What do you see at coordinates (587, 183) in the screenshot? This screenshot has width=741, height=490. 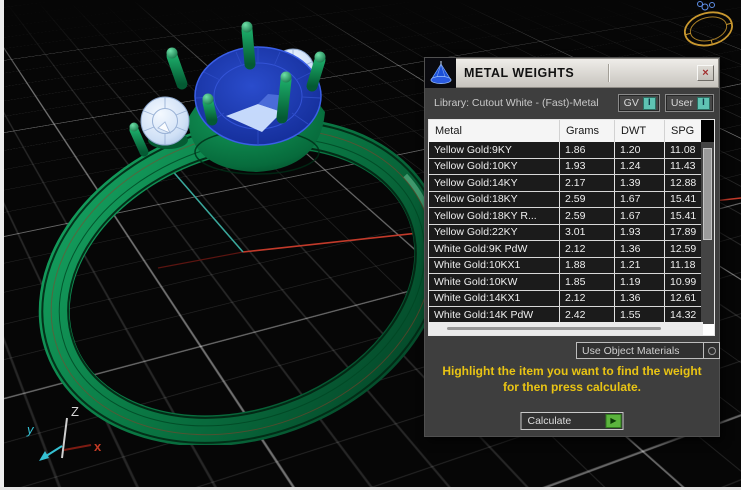 I see `table-cell: 2.17` at bounding box center [587, 183].